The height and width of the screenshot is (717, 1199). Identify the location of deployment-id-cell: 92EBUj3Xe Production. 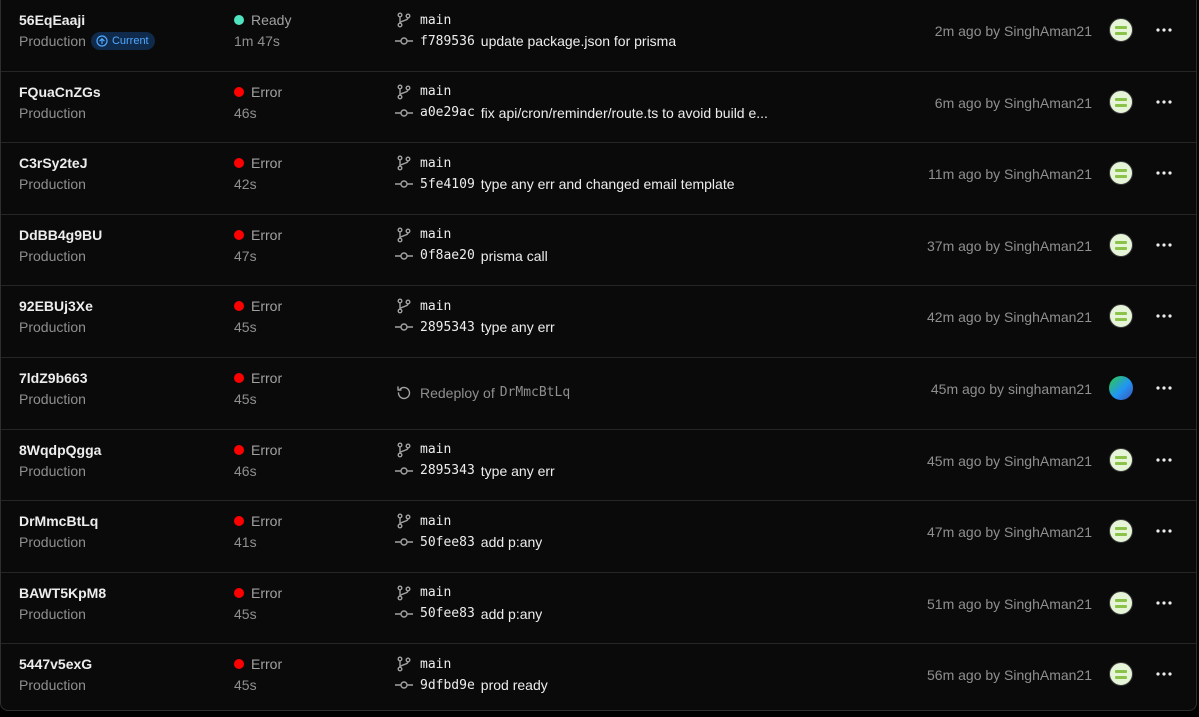
(56, 317).